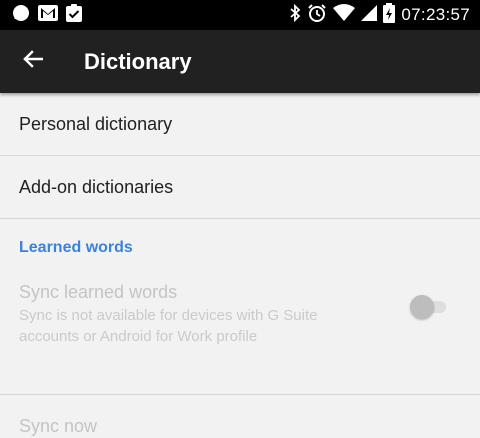 This screenshot has width=480, height=438. What do you see at coordinates (21, 15) in the screenshot?
I see `chat-bubble-icon` at bounding box center [21, 15].